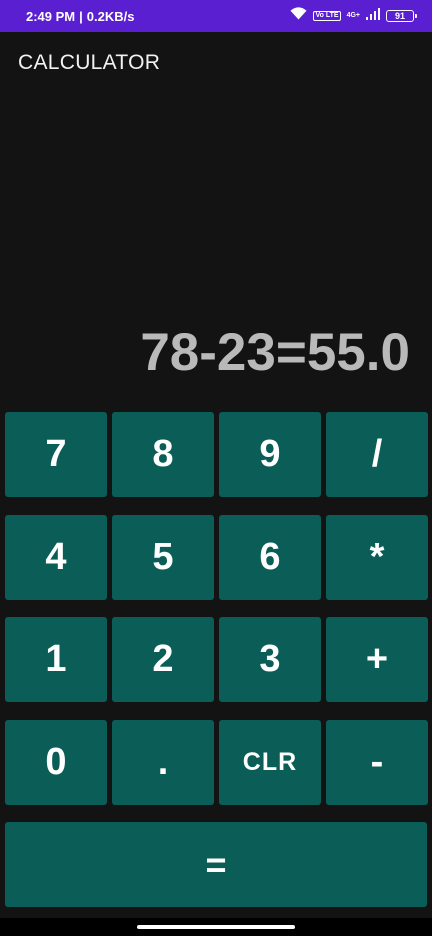 The height and width of the screenshot is (936, 432). I want to click on status-bar: 2:49 PM | 0.2KB/s Vo LTE 4G+ 91, so click(216, 16).